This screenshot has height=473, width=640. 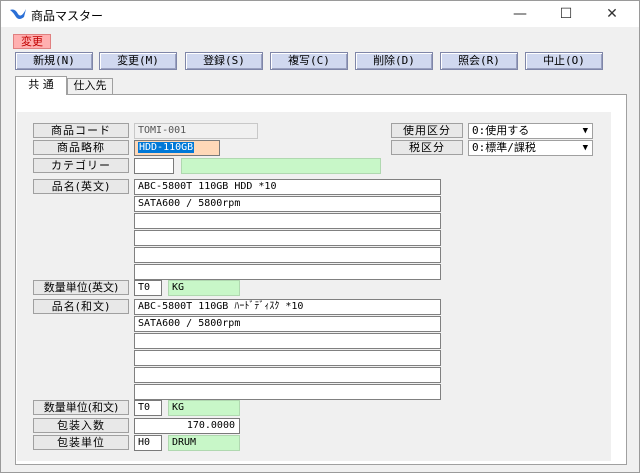 I want to click on minimize-button: —, so click(x=520, y=14).